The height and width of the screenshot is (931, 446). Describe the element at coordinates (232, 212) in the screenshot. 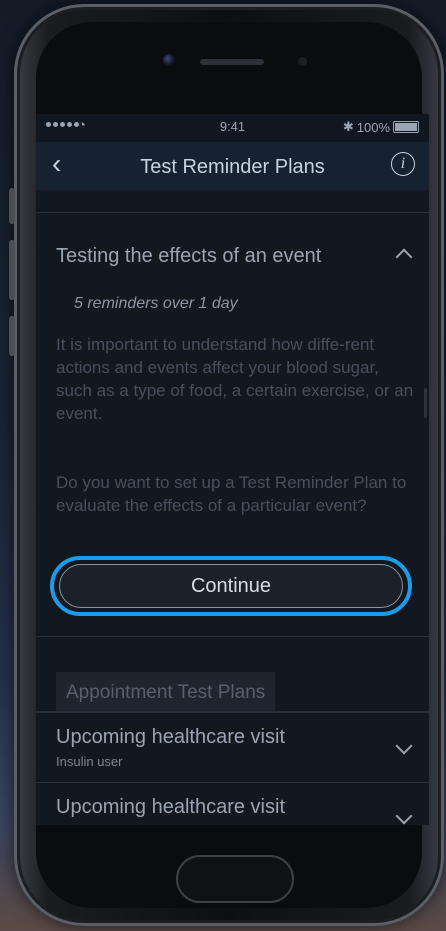

I see `top-divider` at that location.